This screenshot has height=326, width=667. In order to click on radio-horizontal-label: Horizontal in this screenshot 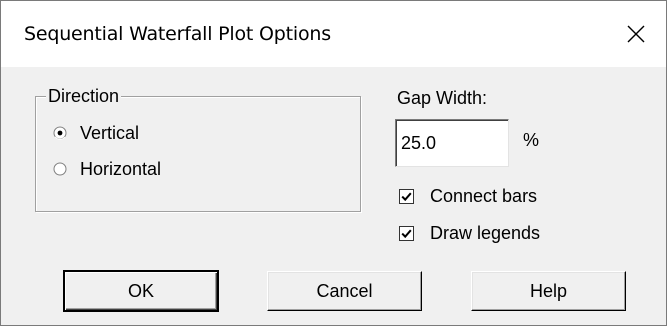, I will do `click(121, 169)`.